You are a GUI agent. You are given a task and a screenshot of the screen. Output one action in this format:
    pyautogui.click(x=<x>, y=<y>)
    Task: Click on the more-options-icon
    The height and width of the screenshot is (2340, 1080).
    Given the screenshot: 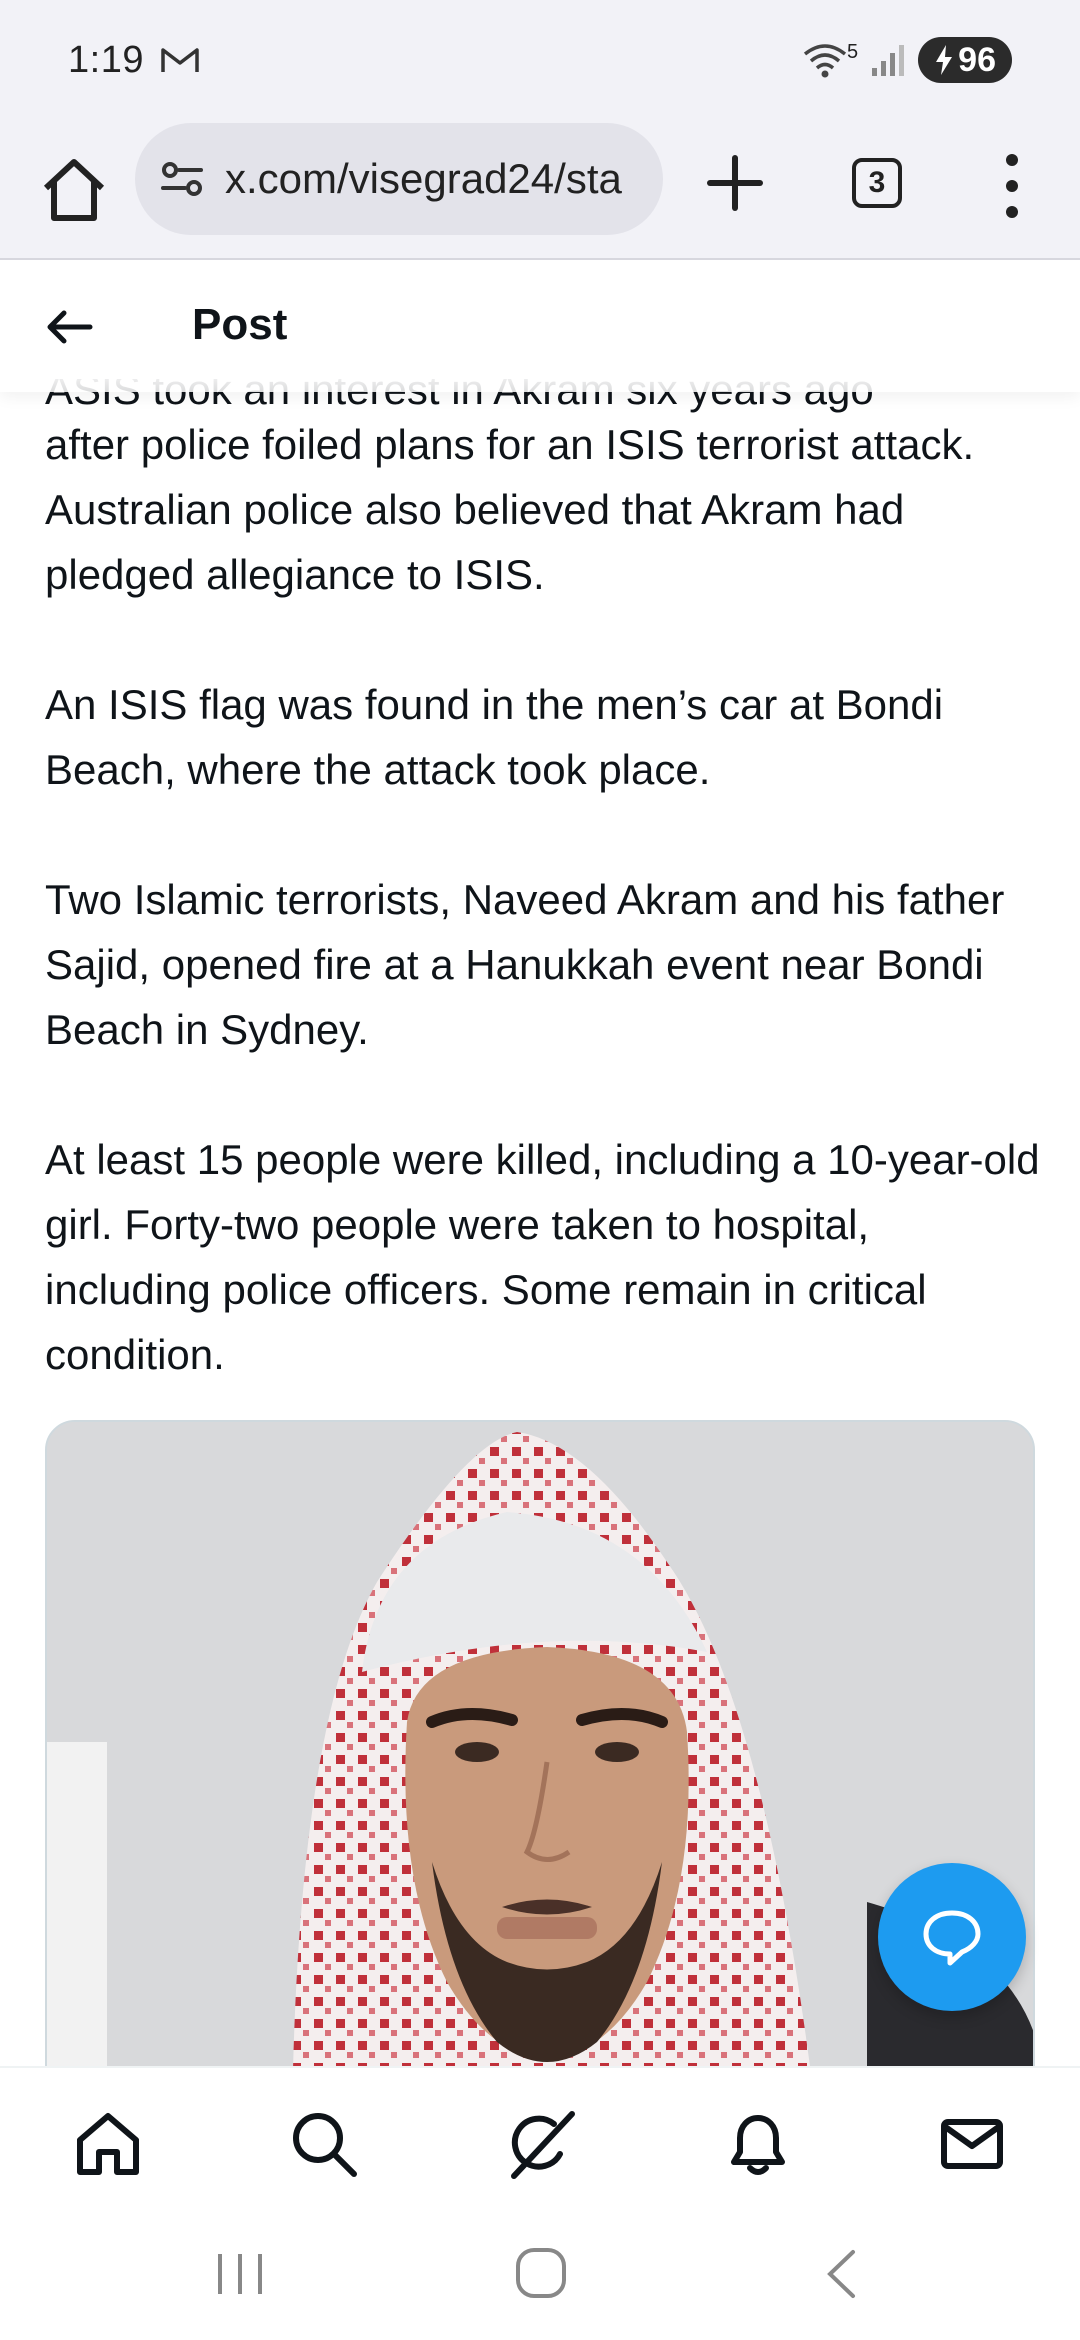 What is the action you would take?
    pyautogui.click(x=1012, y=186)
    